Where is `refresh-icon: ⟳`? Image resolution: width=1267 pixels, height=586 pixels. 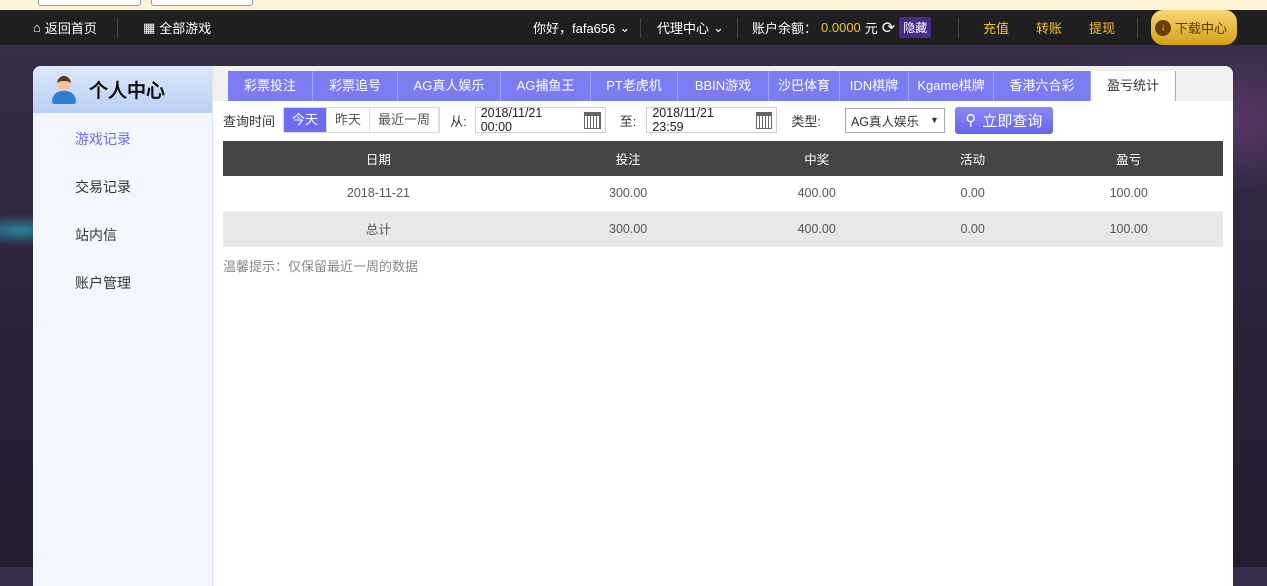
refresh-icon: ⟳ is located at coordinates (888, 28).